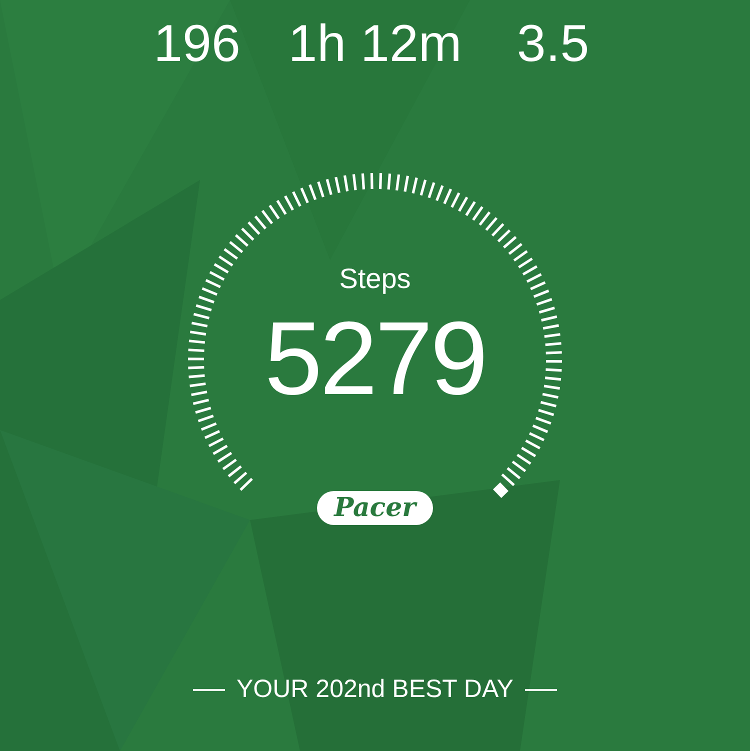  Describe the element at coordinates (375, 689) in the screenshot. I see `best-day-caption: YOUR 202nd BEST DAY` at that location.